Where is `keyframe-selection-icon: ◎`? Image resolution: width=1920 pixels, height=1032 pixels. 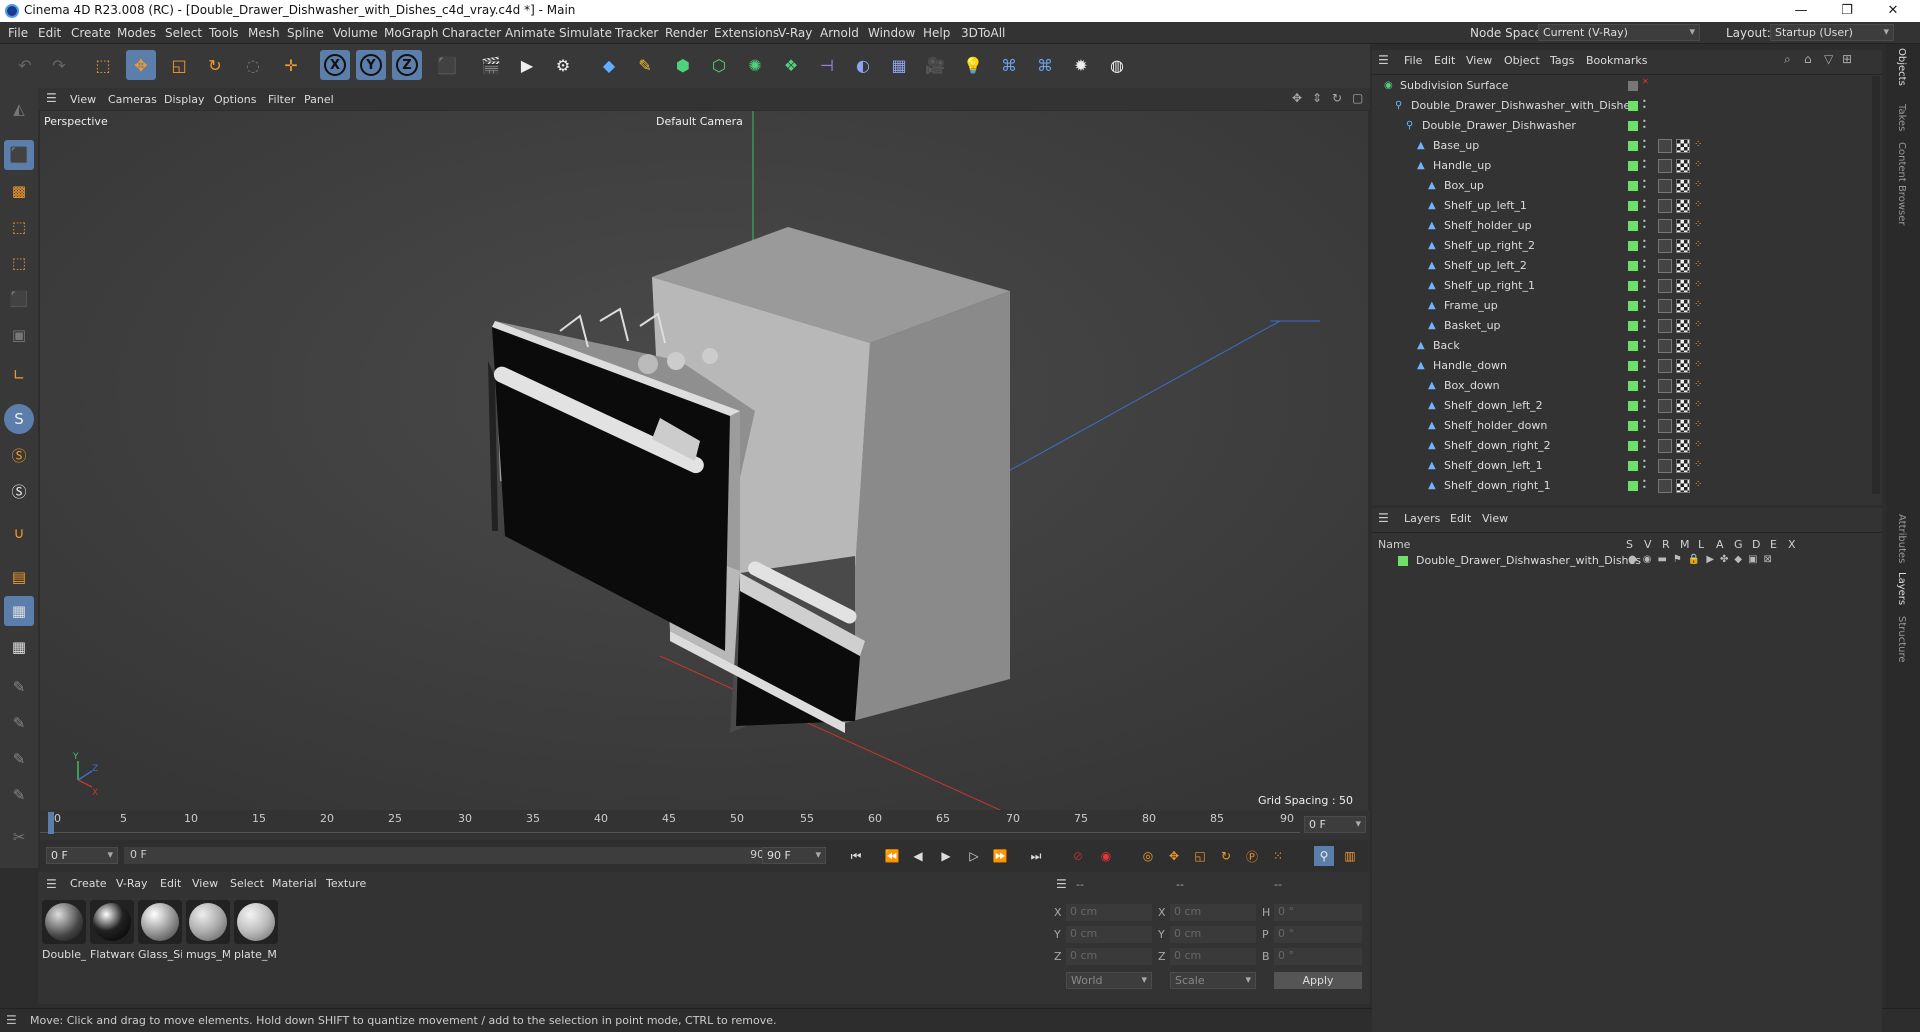 keyframe-selection-icon: ◎ is located at coordinates (1148, 856).